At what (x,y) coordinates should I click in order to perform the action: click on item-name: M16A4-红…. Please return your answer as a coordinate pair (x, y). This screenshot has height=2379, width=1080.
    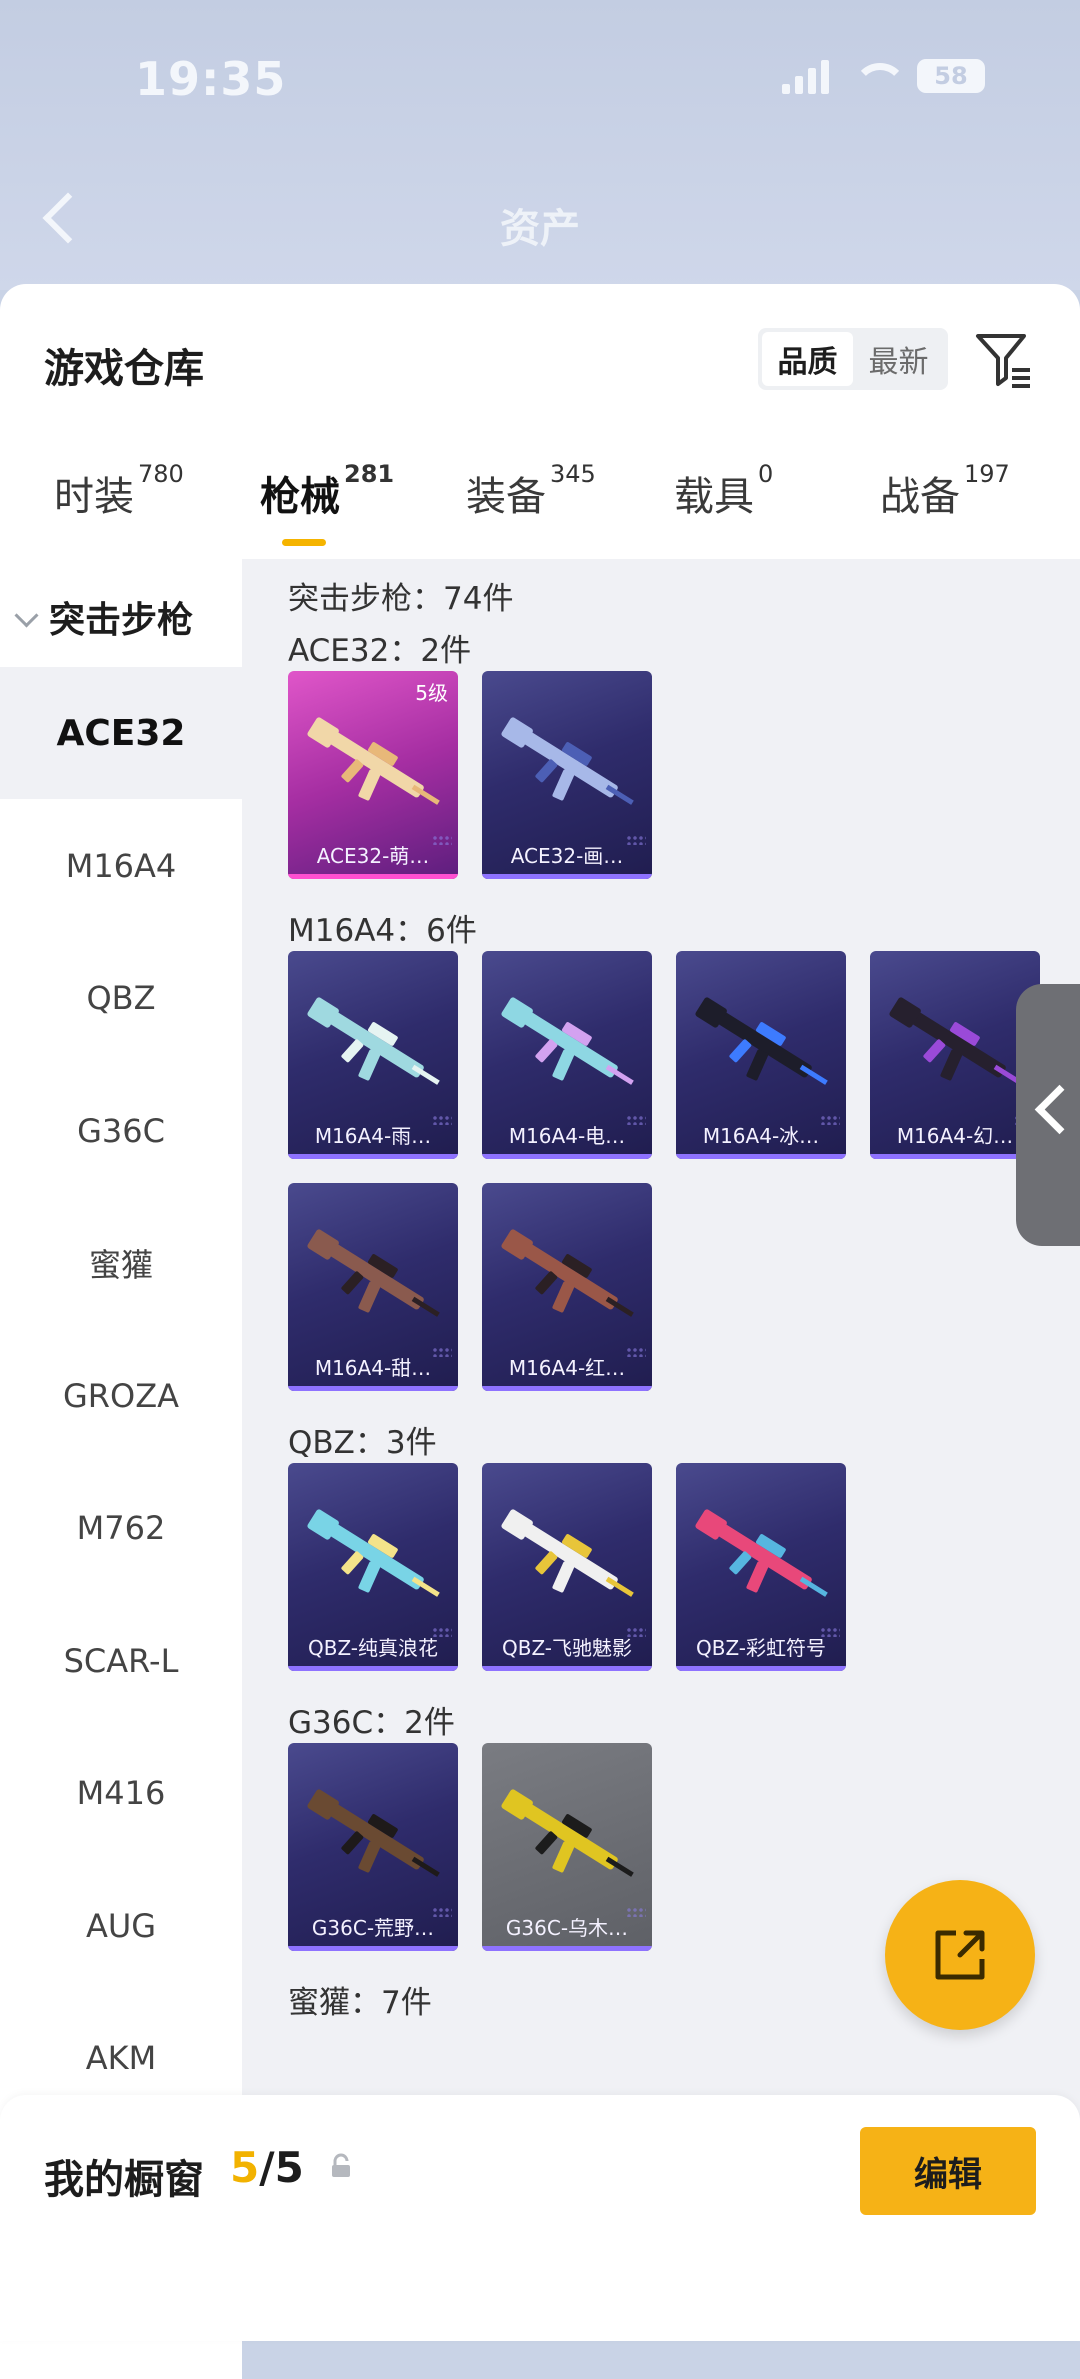
    Looking at the image, I should click on (567, 1368).